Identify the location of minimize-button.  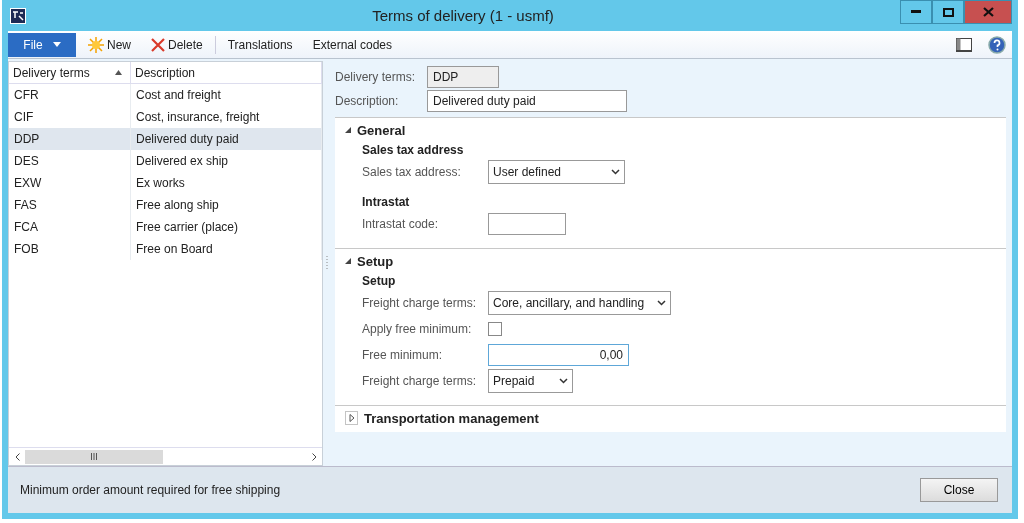
(916, 12).